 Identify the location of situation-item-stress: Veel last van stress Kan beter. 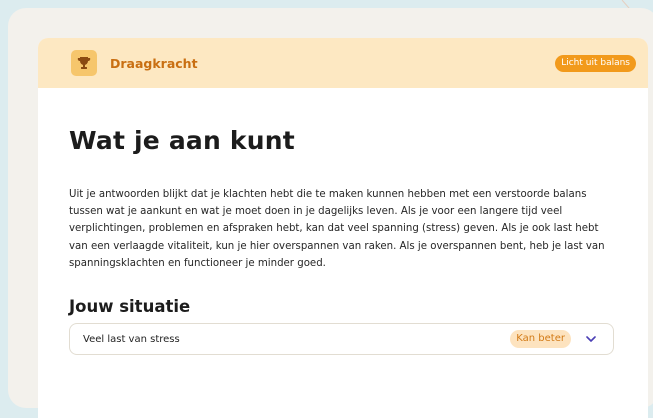
(341, 339).